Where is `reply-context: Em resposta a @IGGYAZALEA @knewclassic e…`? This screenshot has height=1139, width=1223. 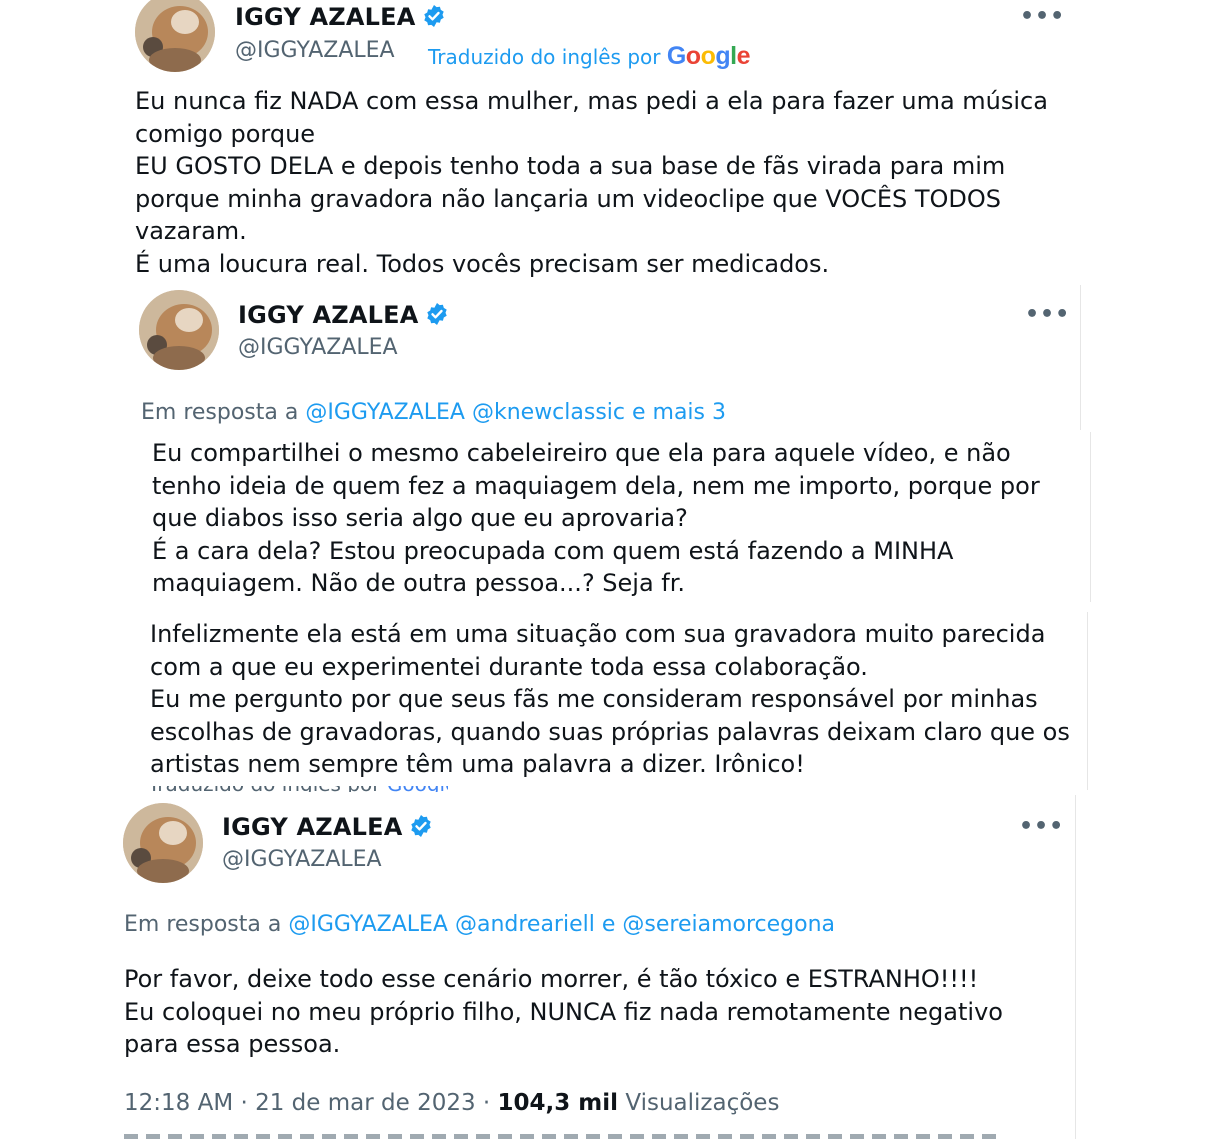 reply-context: Em resposta a @IGGYAZALEA @knewclassic e… is located at coordinates (433, 412).